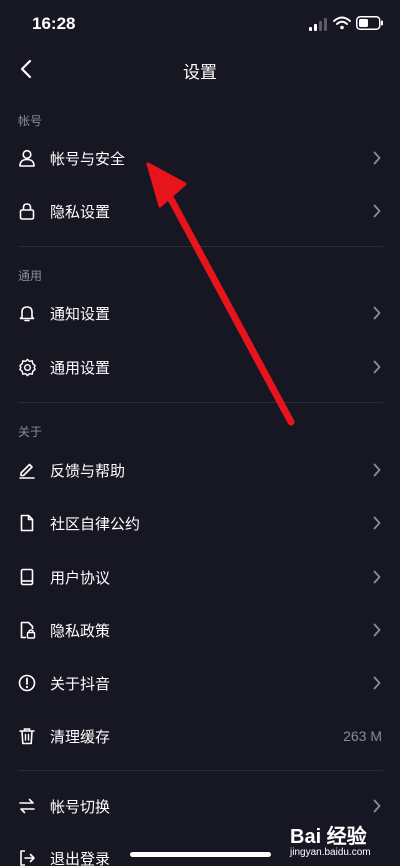 The width and height of the screenshot is (400, 866). I want to click on watermark-url: jingyan.baidu.com, so click(330, 852).